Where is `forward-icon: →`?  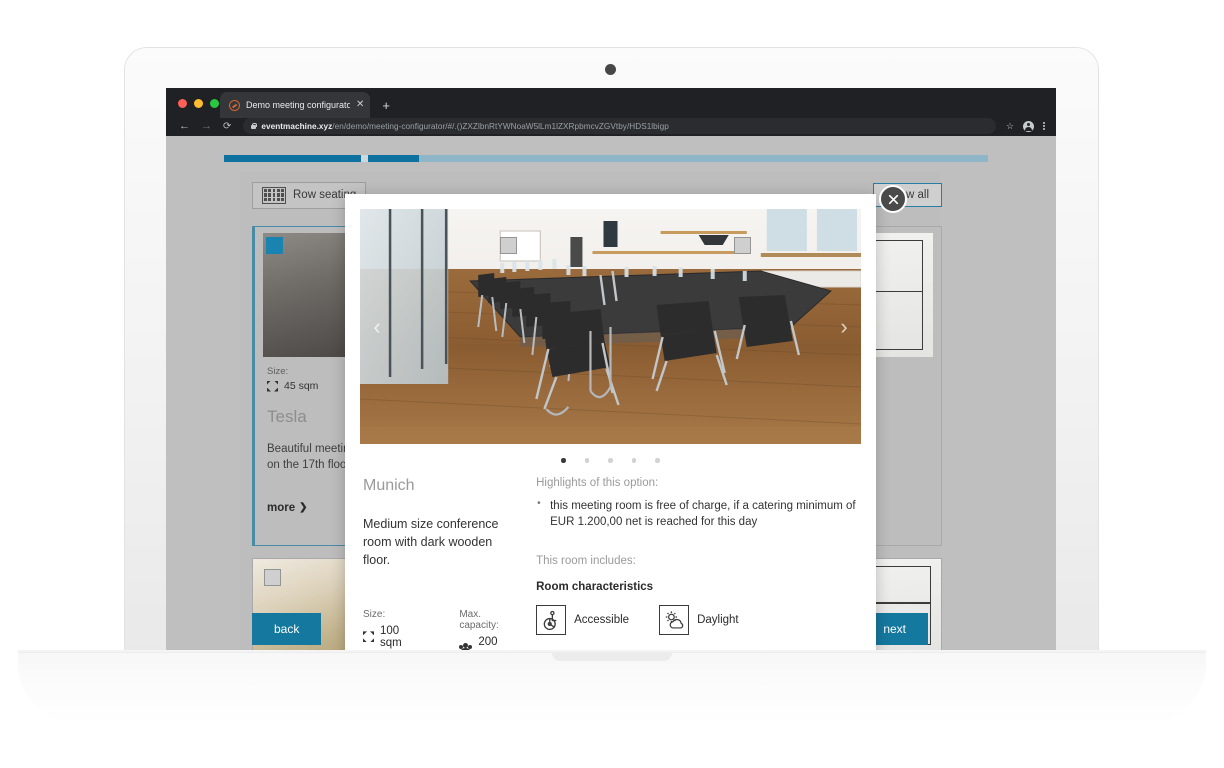
forward-icon: → is located at coordinates (206, 126).